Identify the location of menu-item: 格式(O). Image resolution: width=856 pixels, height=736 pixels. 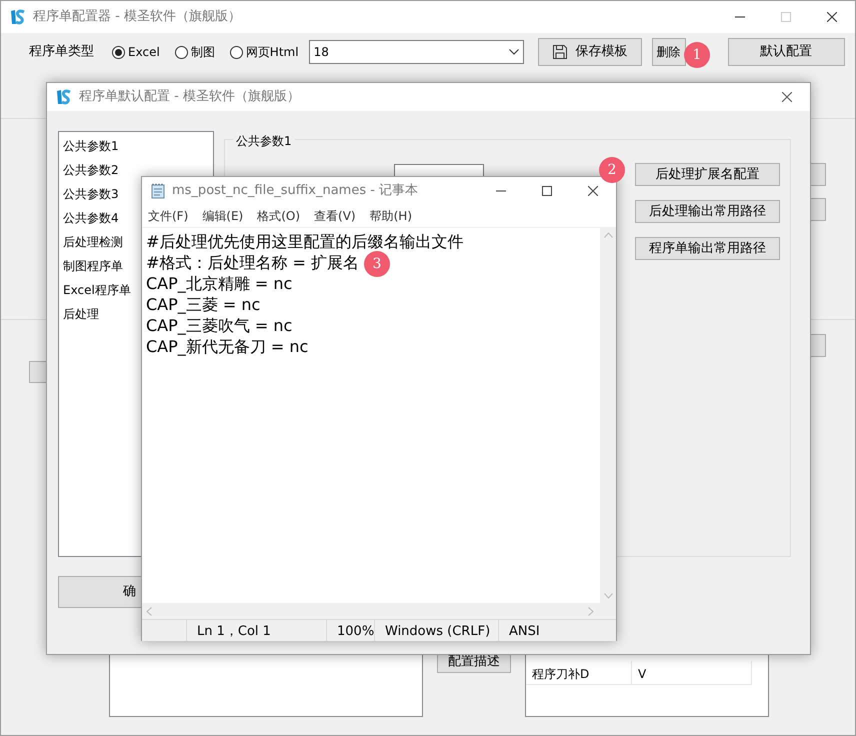
(278, 216).